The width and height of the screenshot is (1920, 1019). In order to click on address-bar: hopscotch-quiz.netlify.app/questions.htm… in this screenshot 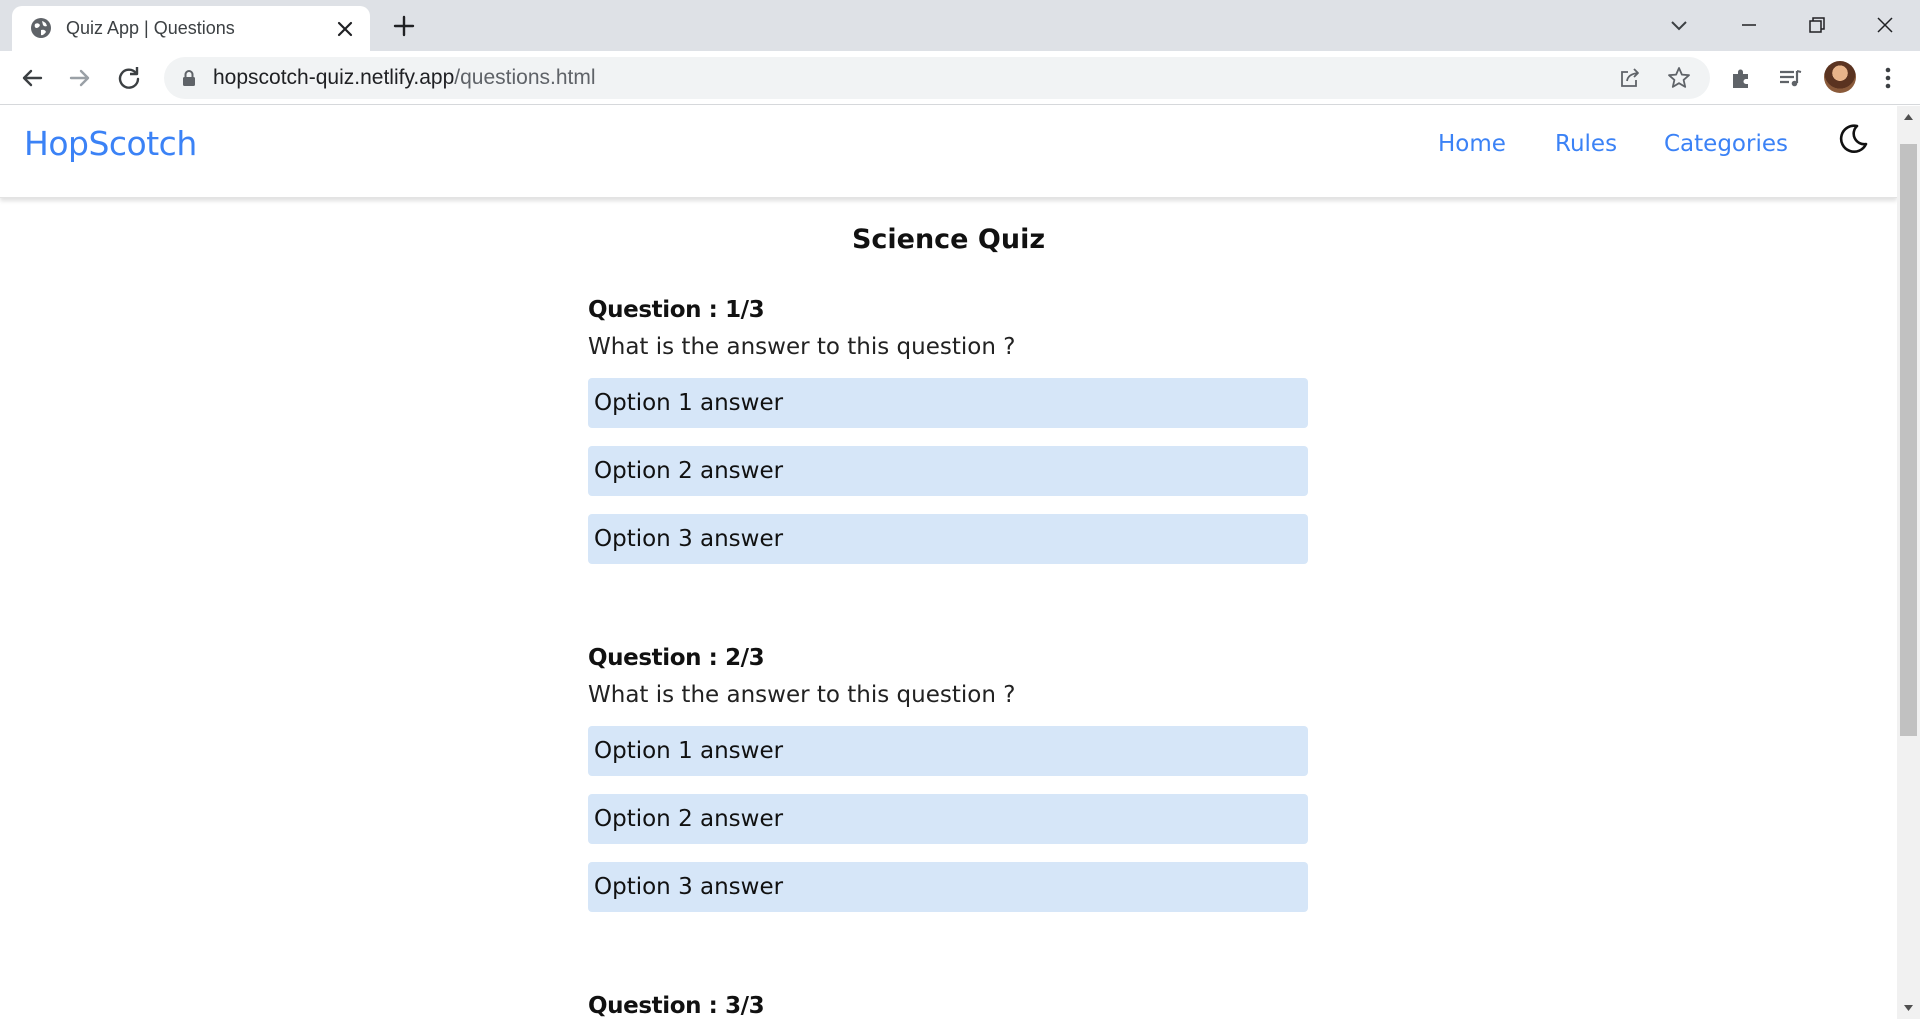, I will do `click(937, 78)`.